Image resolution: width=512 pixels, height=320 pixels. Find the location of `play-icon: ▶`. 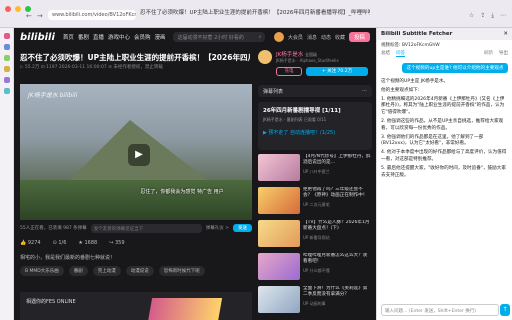

play-icon: ▶ is located at coordinates (139, 155).